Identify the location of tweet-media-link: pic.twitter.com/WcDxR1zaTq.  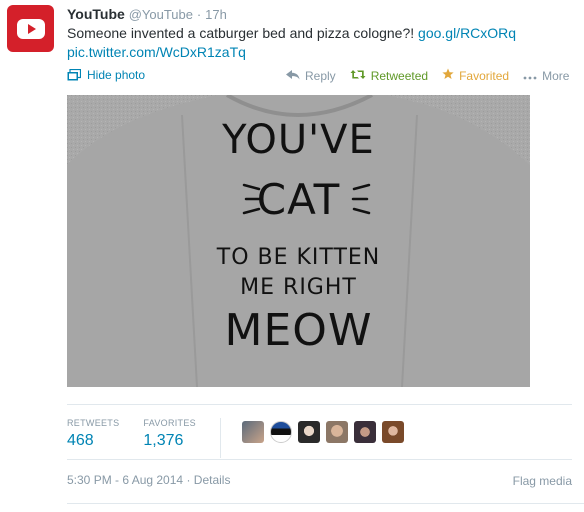
(156, 52).